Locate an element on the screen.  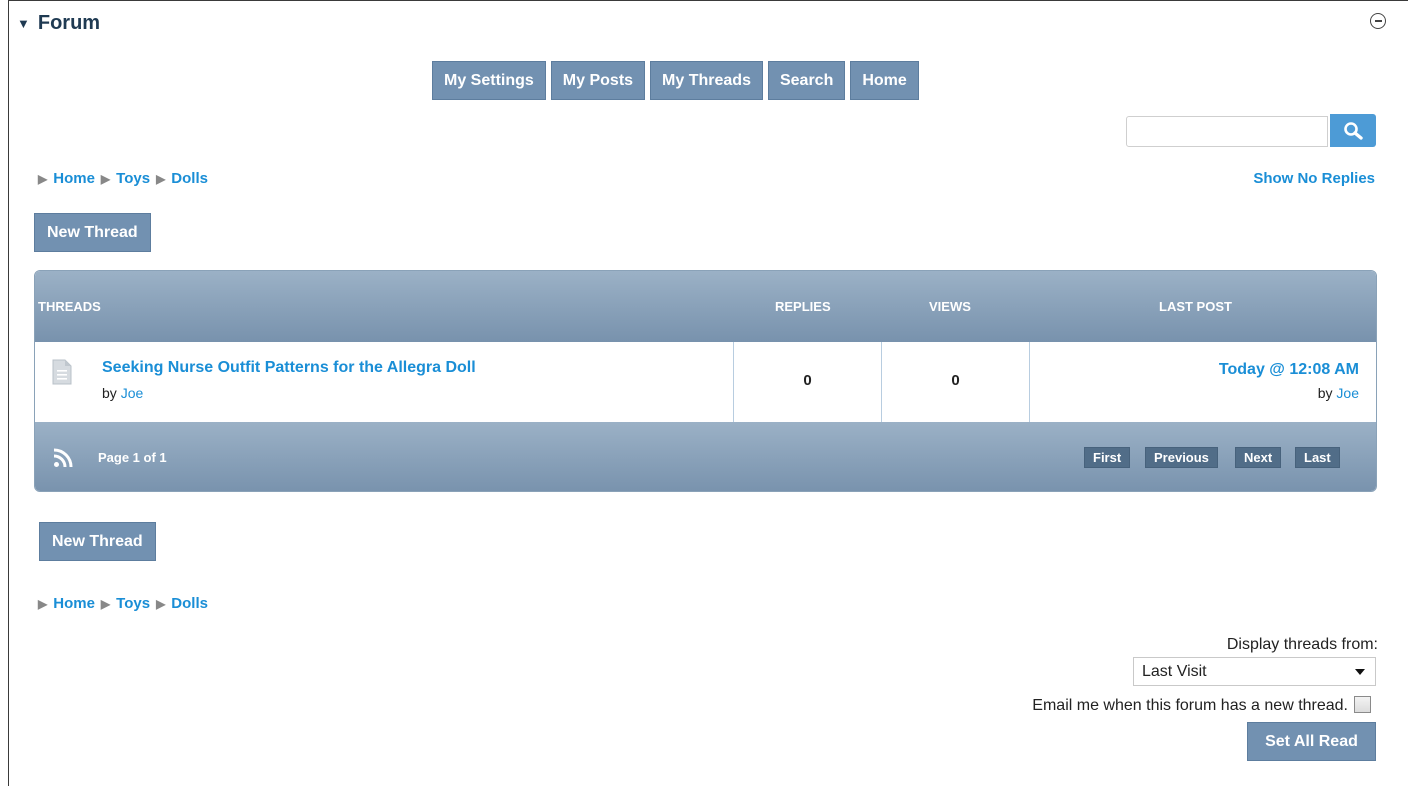
pager-previous-button: Previous is located at coordinates (1181, 457).